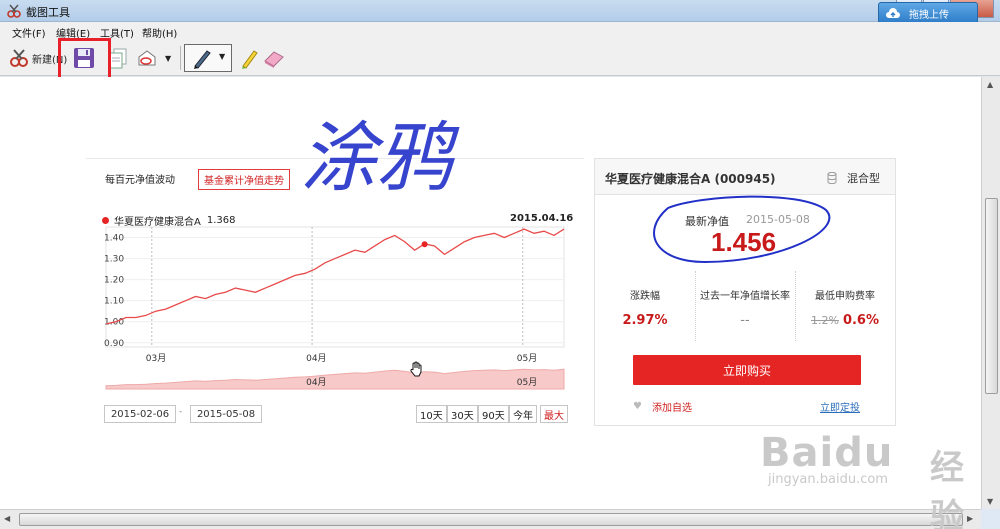  What do you see at coordinates (645, 306) in the screenshot?
I see `stat-change: 涨跌幅 2.97%` at bounding box center [645, 306].